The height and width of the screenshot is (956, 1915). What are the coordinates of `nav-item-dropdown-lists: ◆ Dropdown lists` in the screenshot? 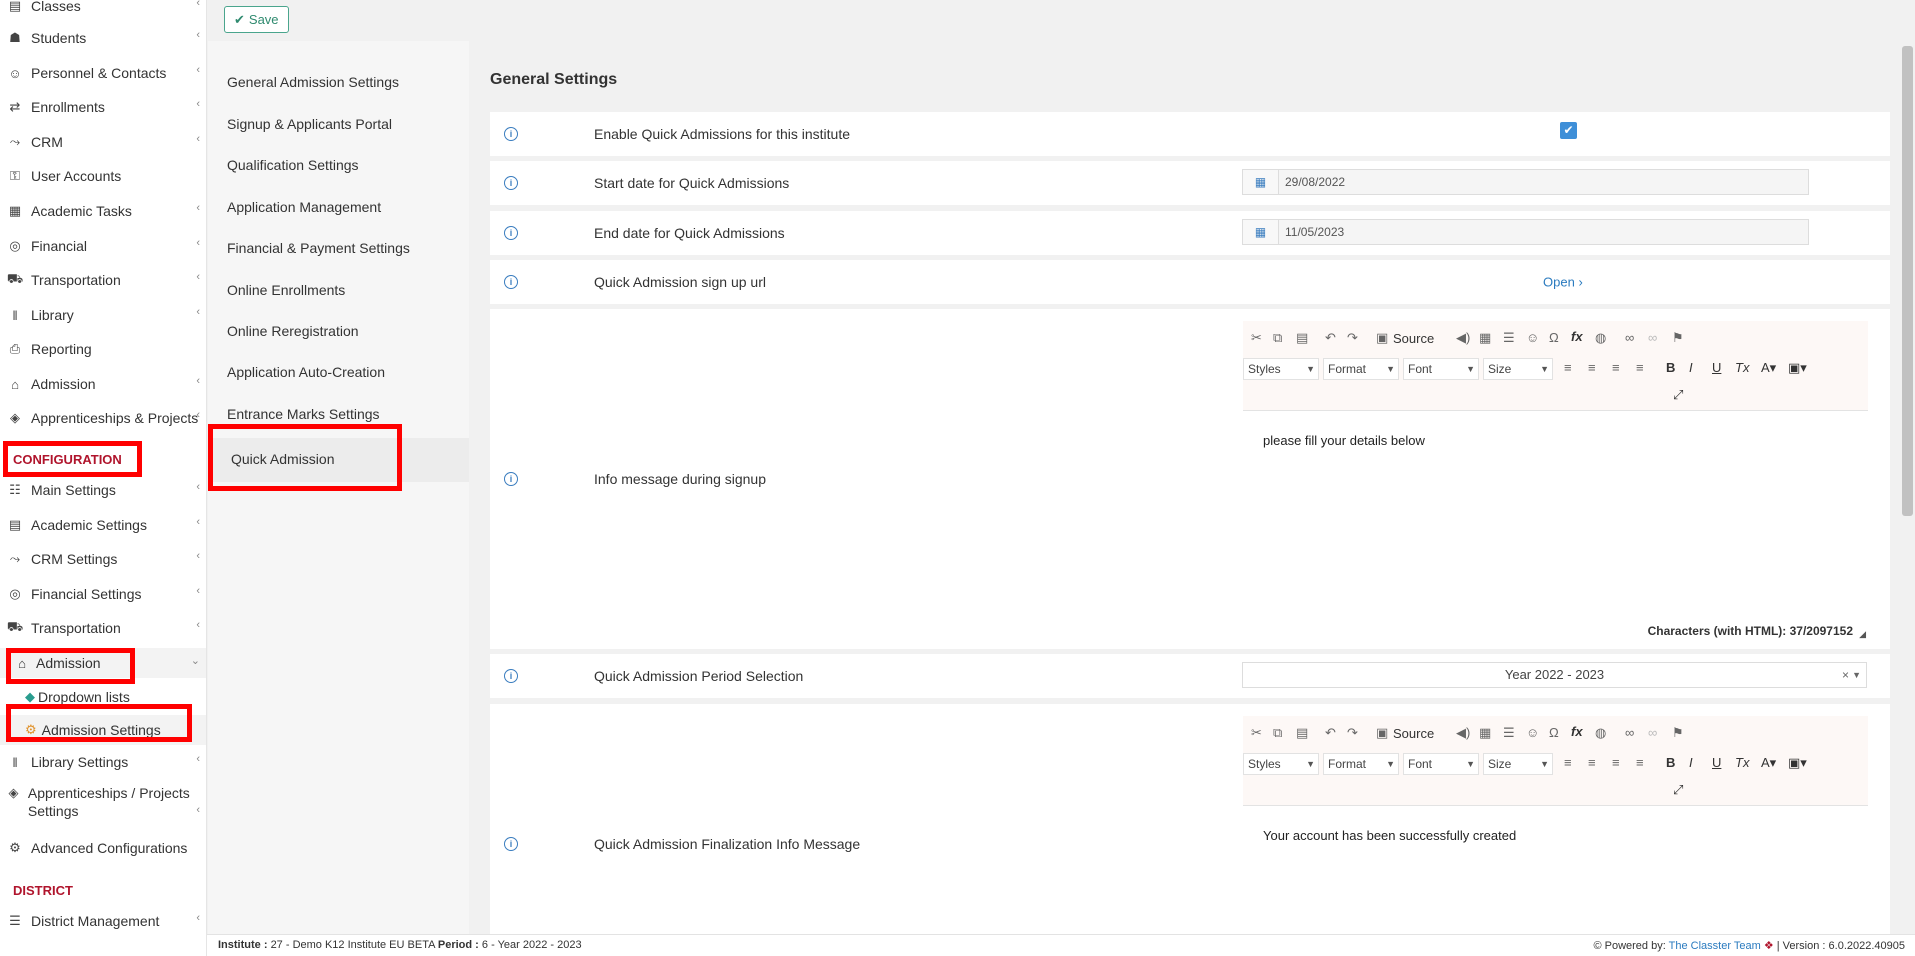 It's located at (103, 697).